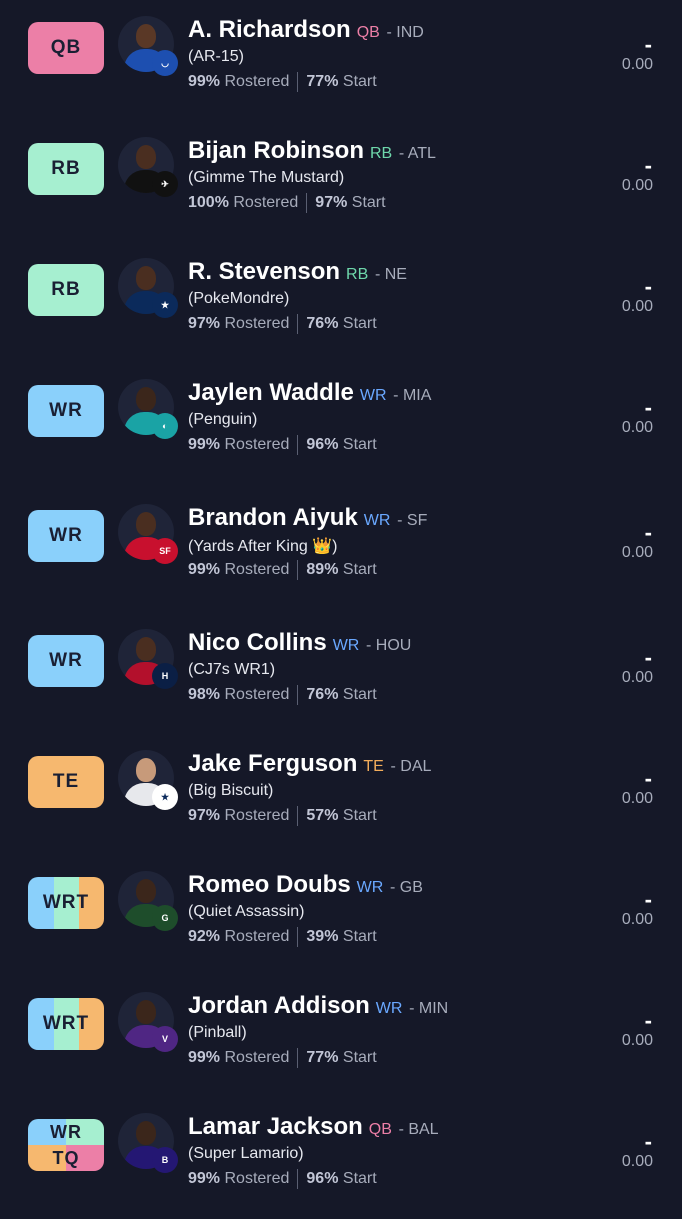 This screenshot has height=1219, width=682. I want to click on player-name-line: A. Richardson QB - IND, so click(306, 30).